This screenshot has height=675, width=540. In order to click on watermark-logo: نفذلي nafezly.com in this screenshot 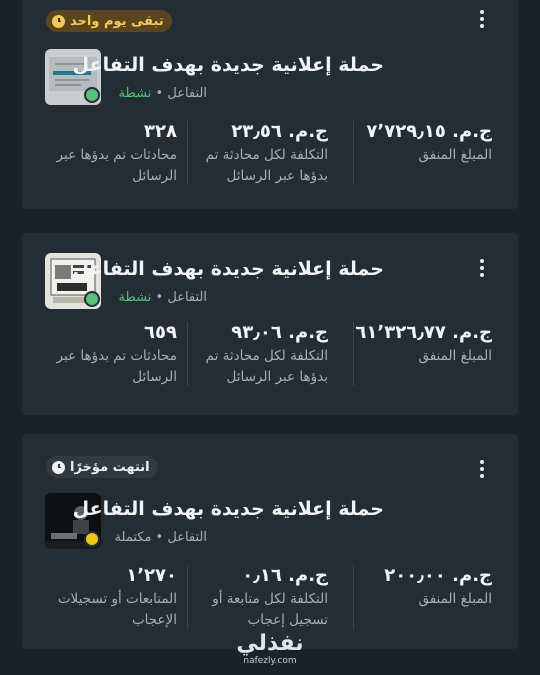, I will do `click(270, 649)`.